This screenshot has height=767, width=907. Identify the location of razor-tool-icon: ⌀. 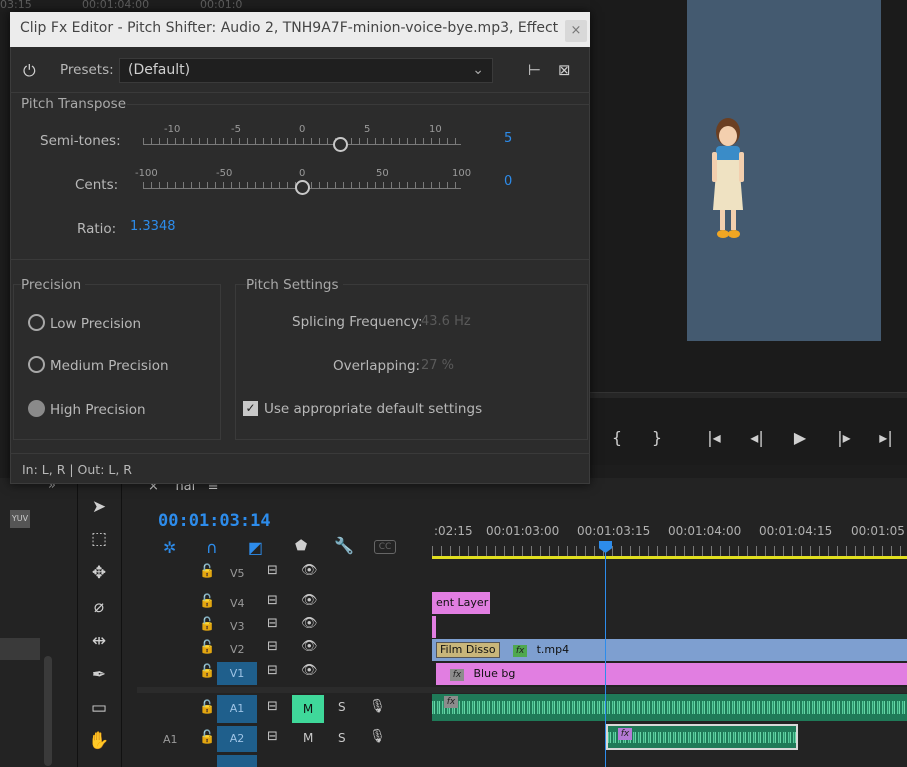
(99, 607).